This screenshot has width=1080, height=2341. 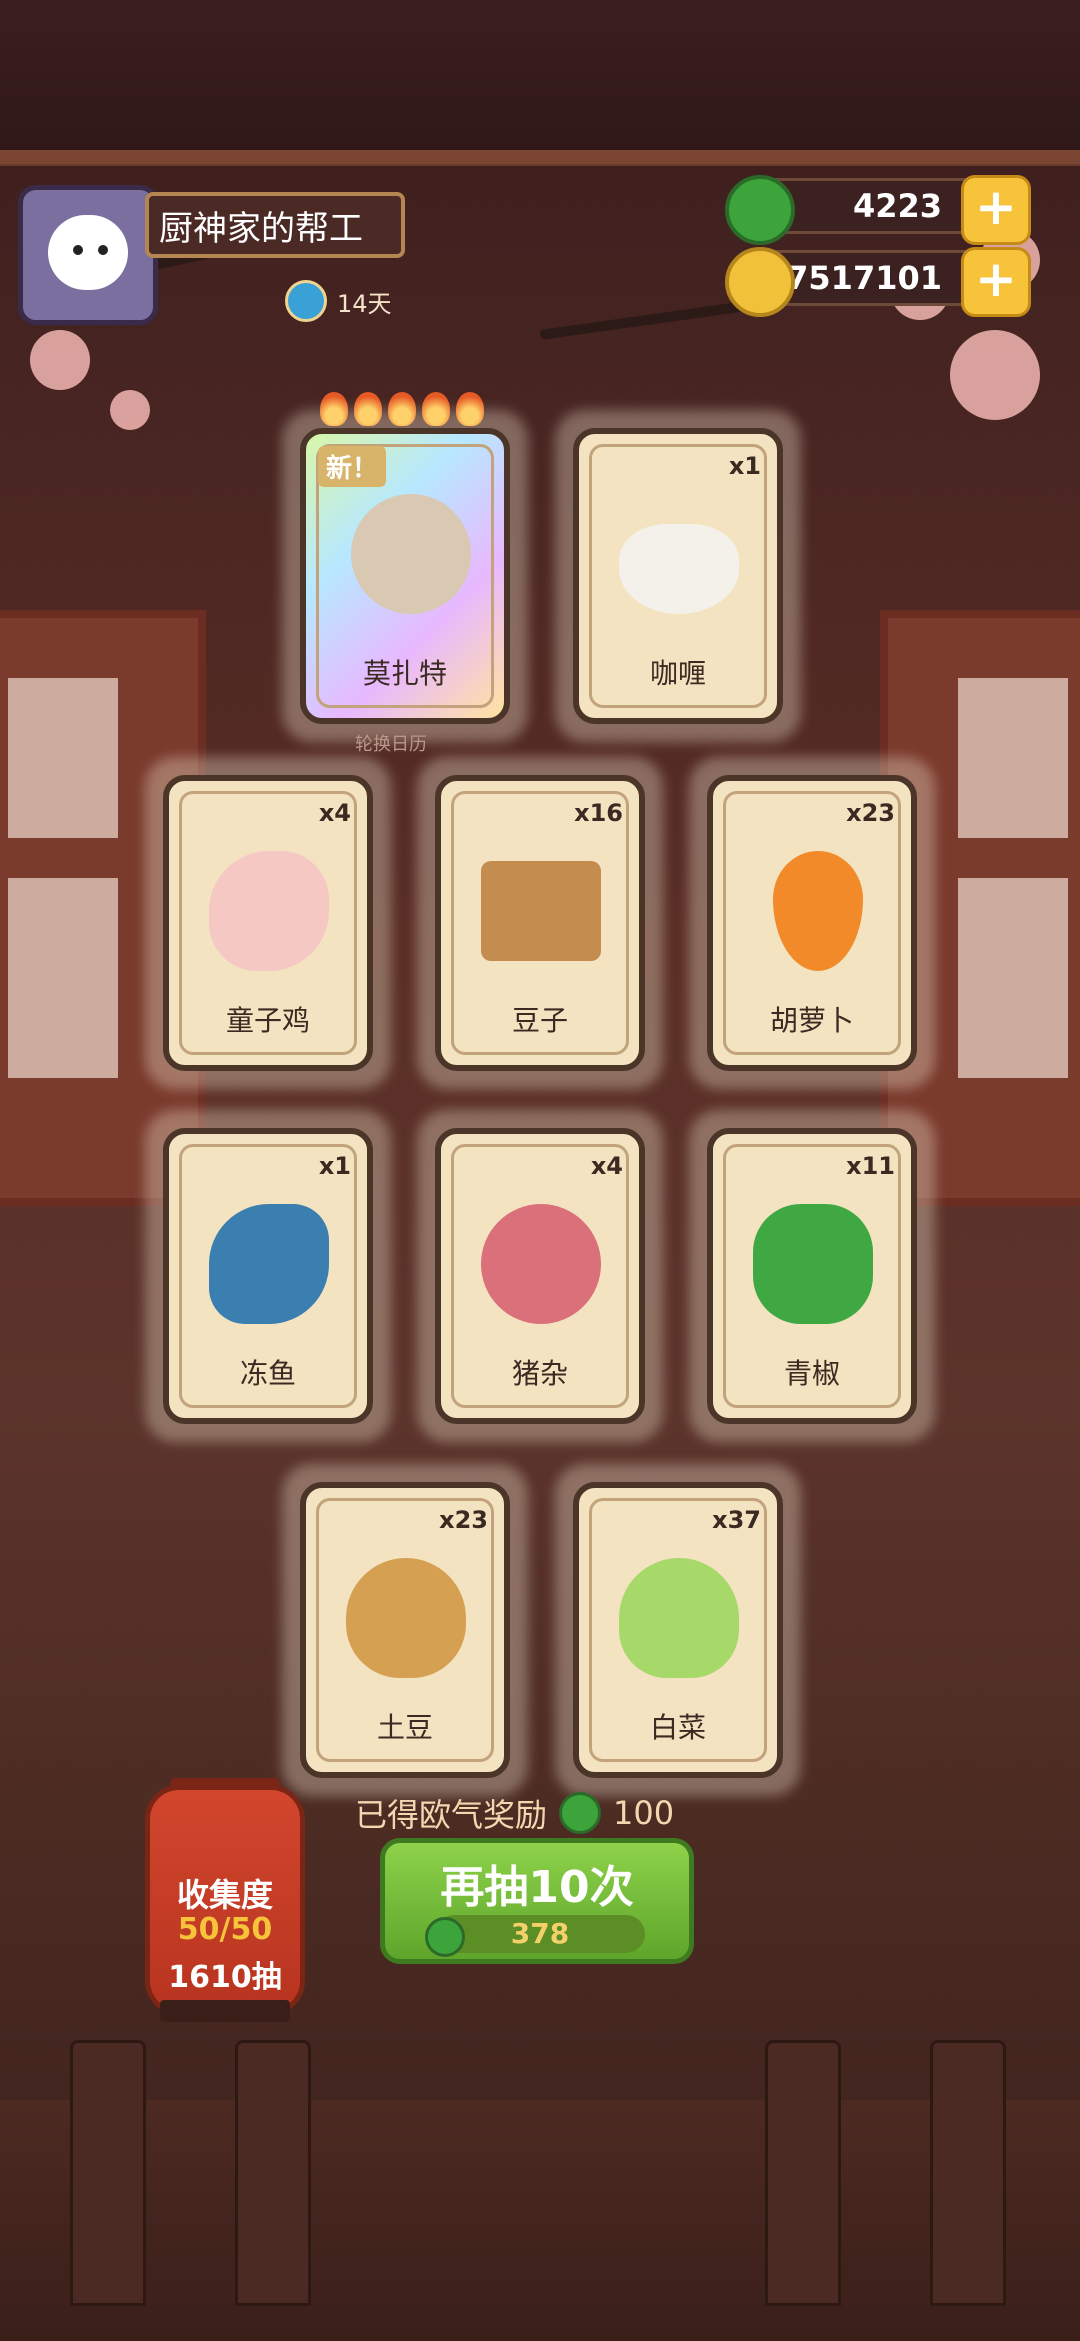 I want to click on cabbage-art, so click(x=679, y=1618).